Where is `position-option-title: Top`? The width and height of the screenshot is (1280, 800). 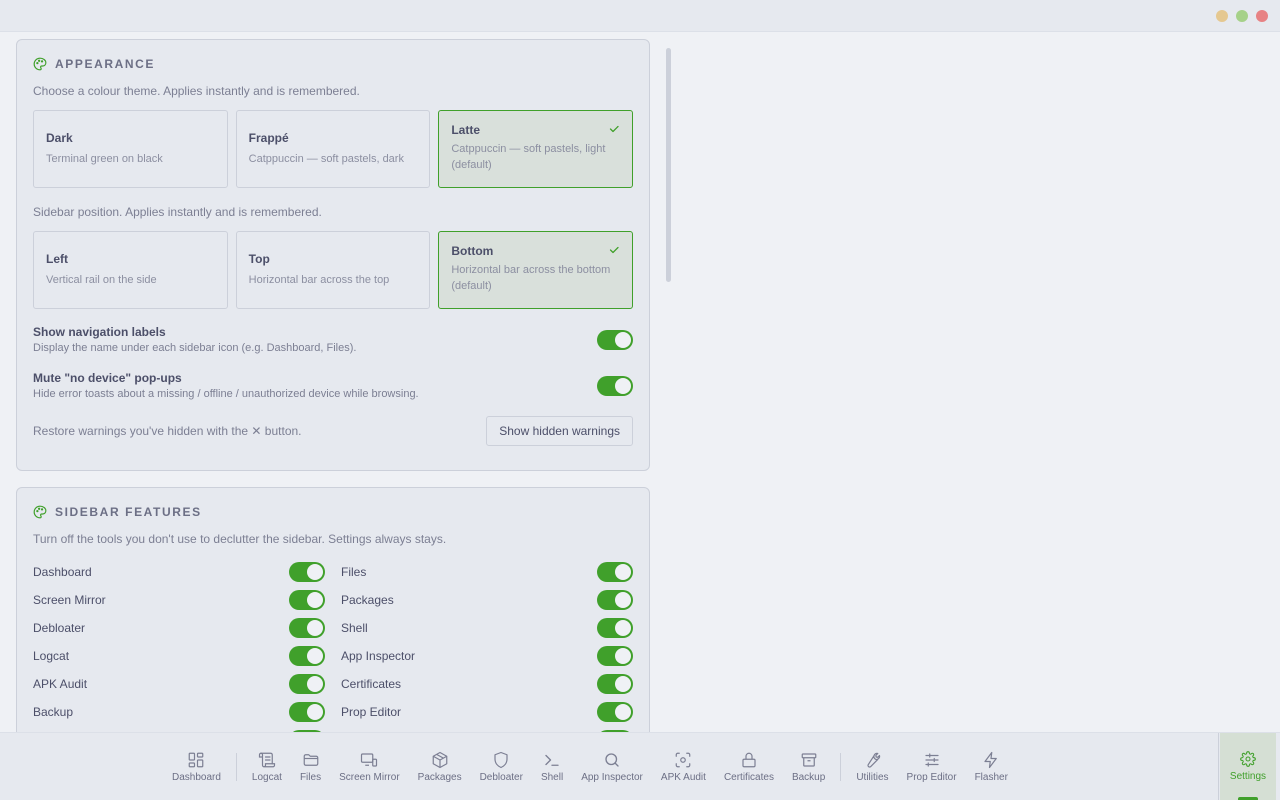
position-option-title: Top is located at coordinates (259, 259).